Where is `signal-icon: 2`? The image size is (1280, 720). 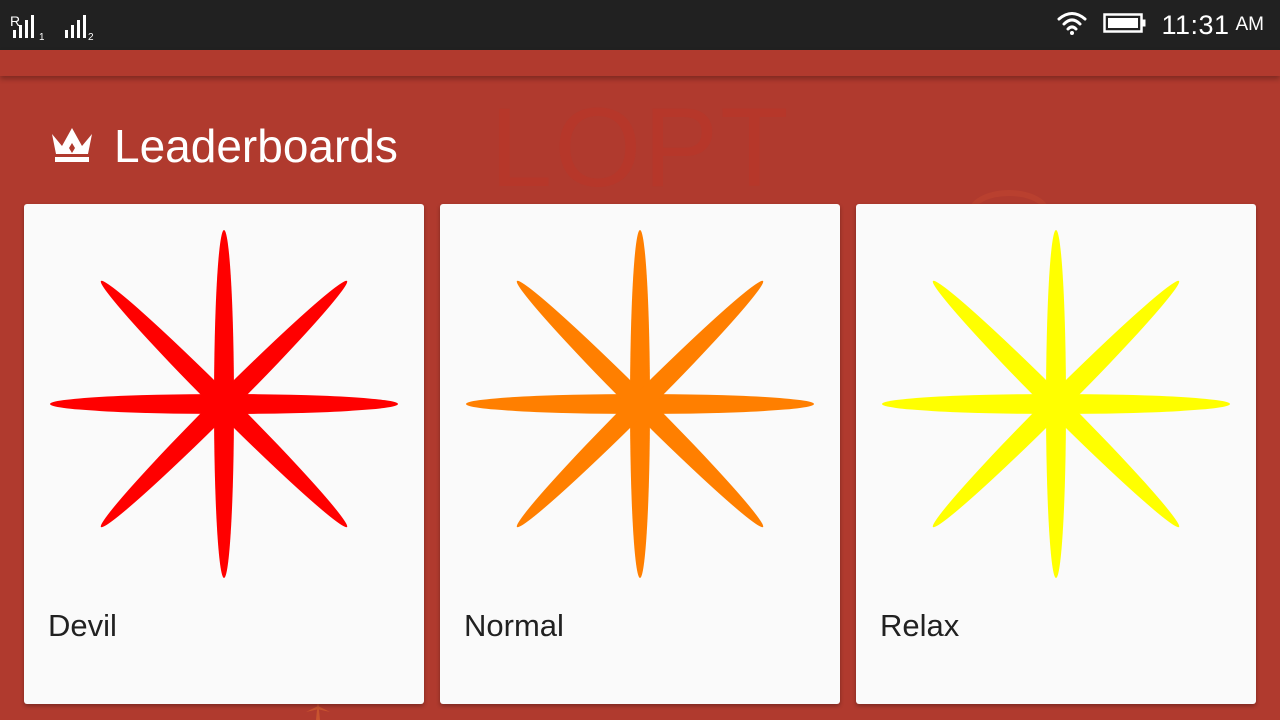
signal-icon: 2 is located at coordinates (79, 27).